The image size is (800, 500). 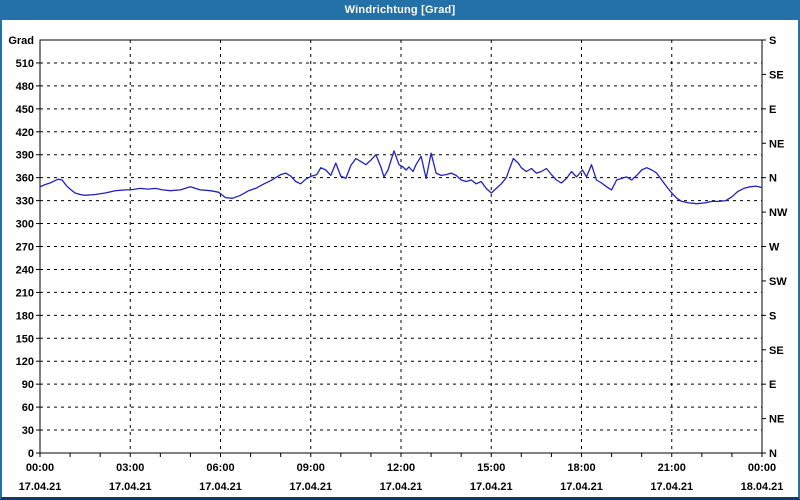 What do you see at coordinates (28, 385) in the screenshot?
I see `y-left-tick-label: 90` at bounding box center [28, 385].